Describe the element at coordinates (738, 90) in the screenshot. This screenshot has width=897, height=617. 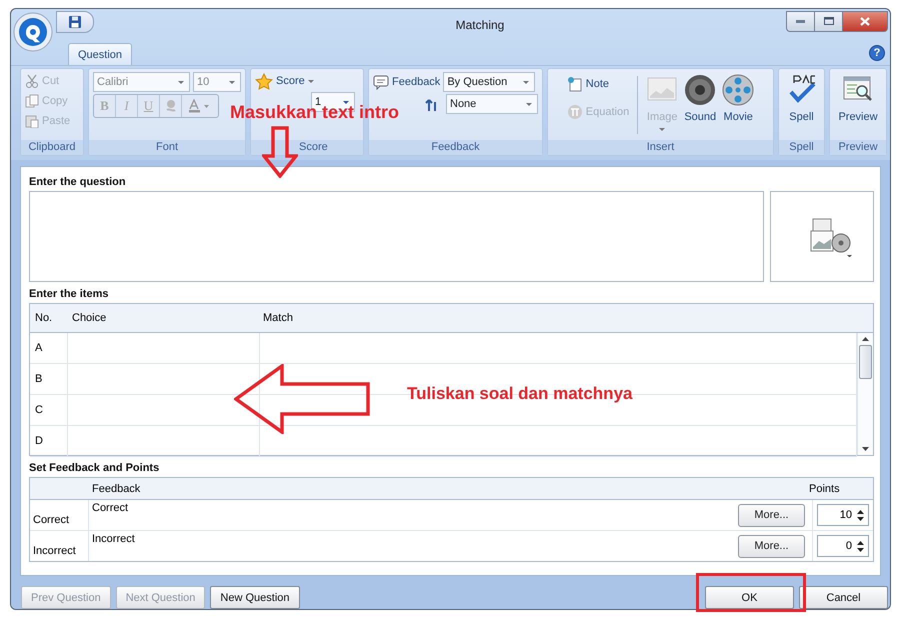
I see `film-reel-icon` at that location.